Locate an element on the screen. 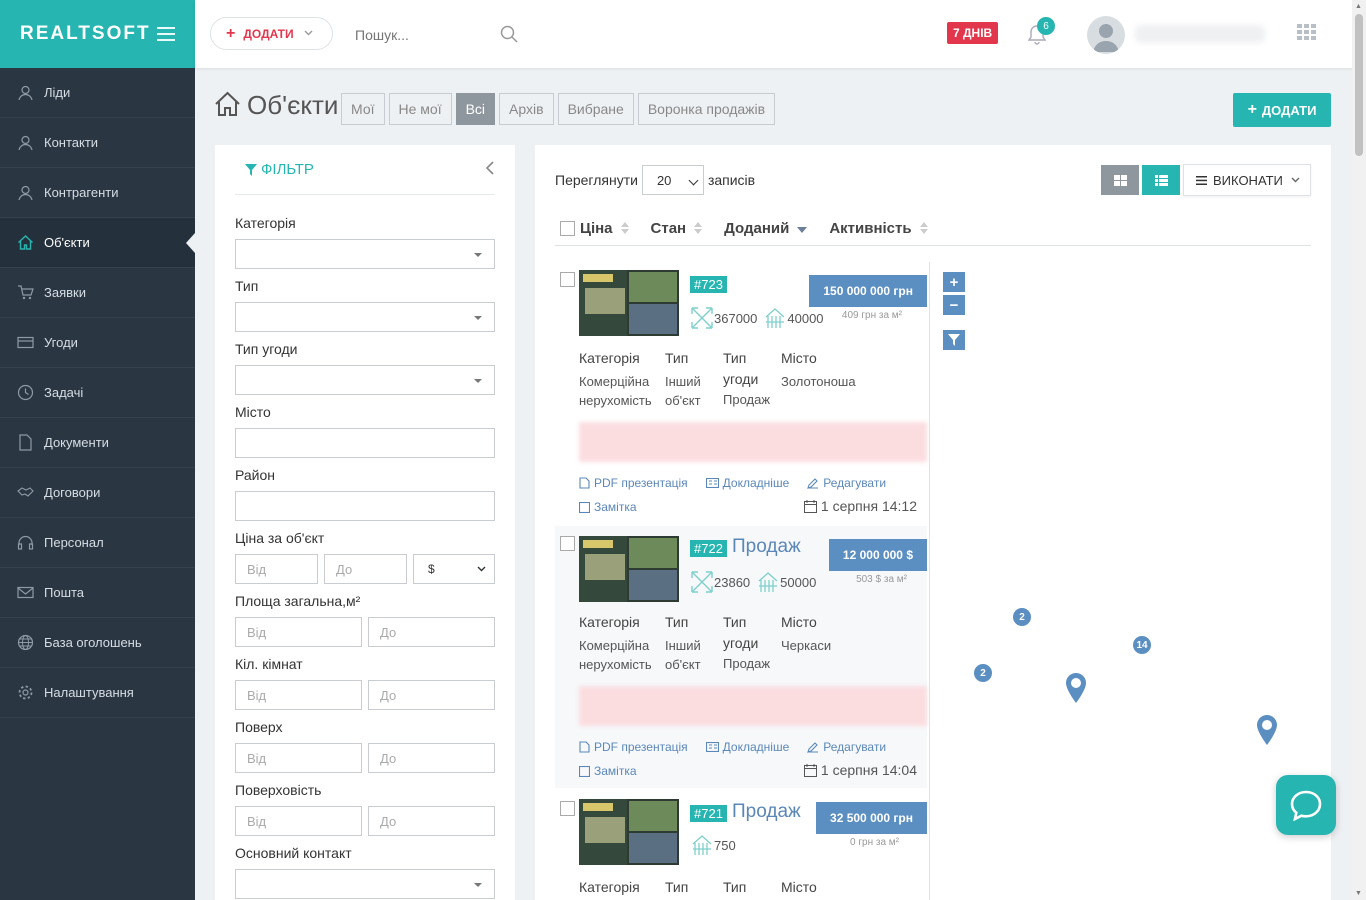  object-id-badge: #721 is located at coordinates (708, 813).